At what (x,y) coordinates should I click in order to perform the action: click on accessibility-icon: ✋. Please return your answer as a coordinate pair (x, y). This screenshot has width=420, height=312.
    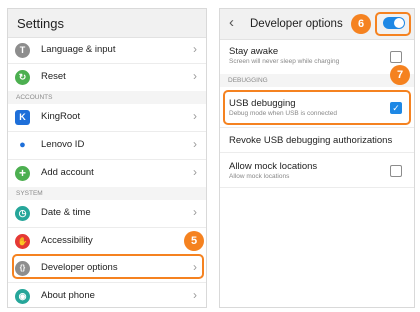
    Looking at the image, I should click on (22, 241).